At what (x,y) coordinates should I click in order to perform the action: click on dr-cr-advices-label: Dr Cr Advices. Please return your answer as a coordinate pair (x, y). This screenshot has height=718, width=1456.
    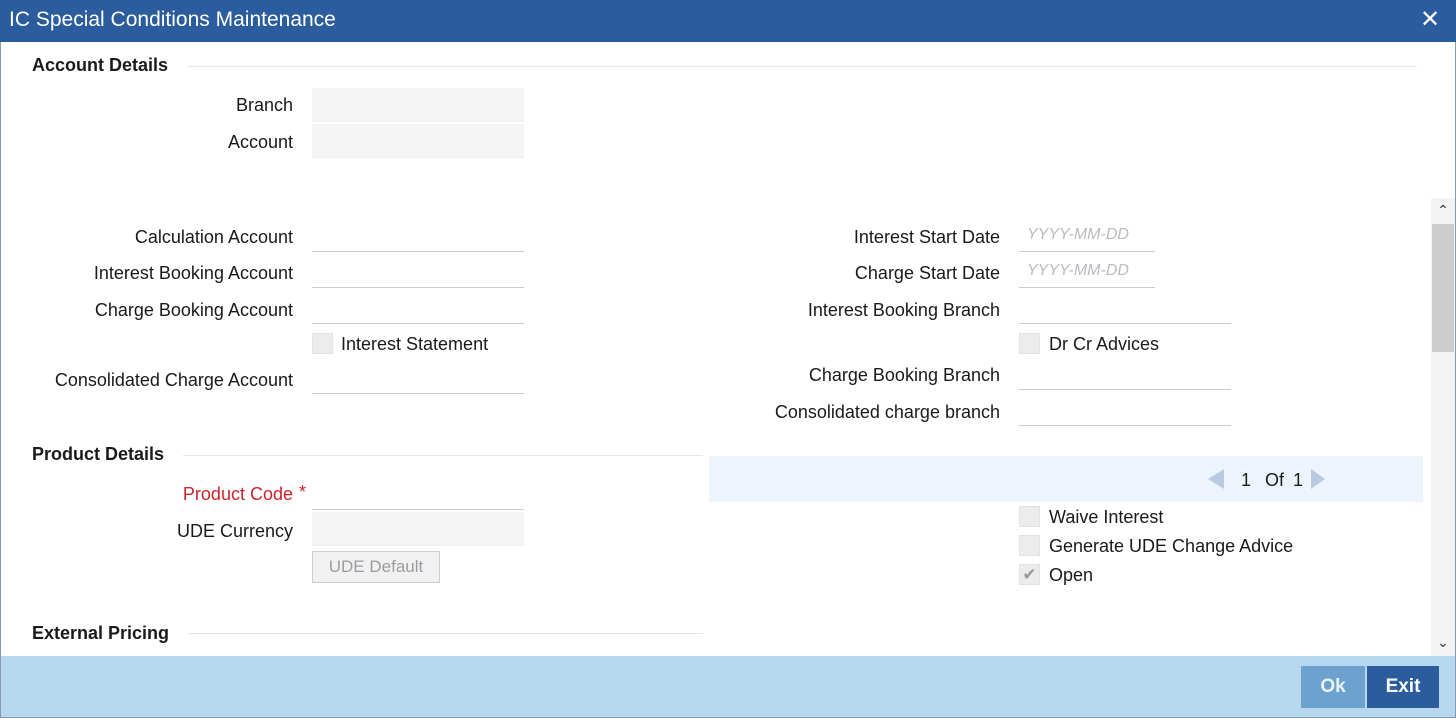
    Looking at the image, I should click on (1104, 344).